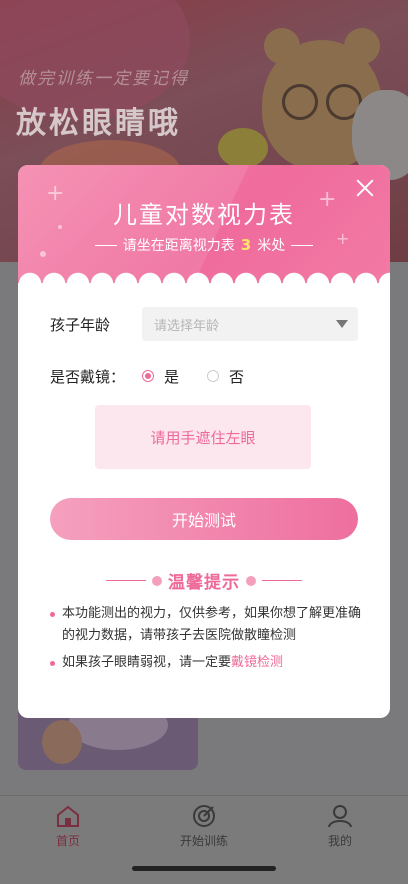 The height and width of the screenshot is (884, 408). Describe the element at coordinates (257, 662) in the screenshot. I see `glasses-test-link: 戴镜检测` at that location.